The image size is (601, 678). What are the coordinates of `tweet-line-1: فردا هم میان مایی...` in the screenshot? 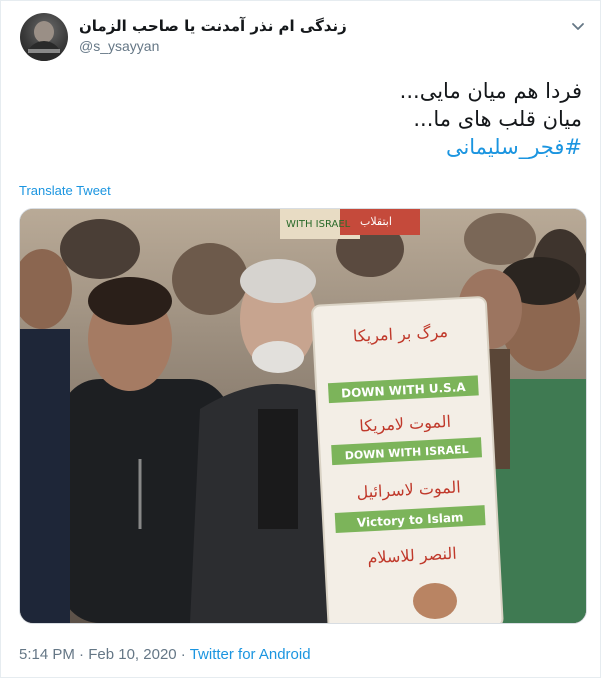 It's located at (490, 91).